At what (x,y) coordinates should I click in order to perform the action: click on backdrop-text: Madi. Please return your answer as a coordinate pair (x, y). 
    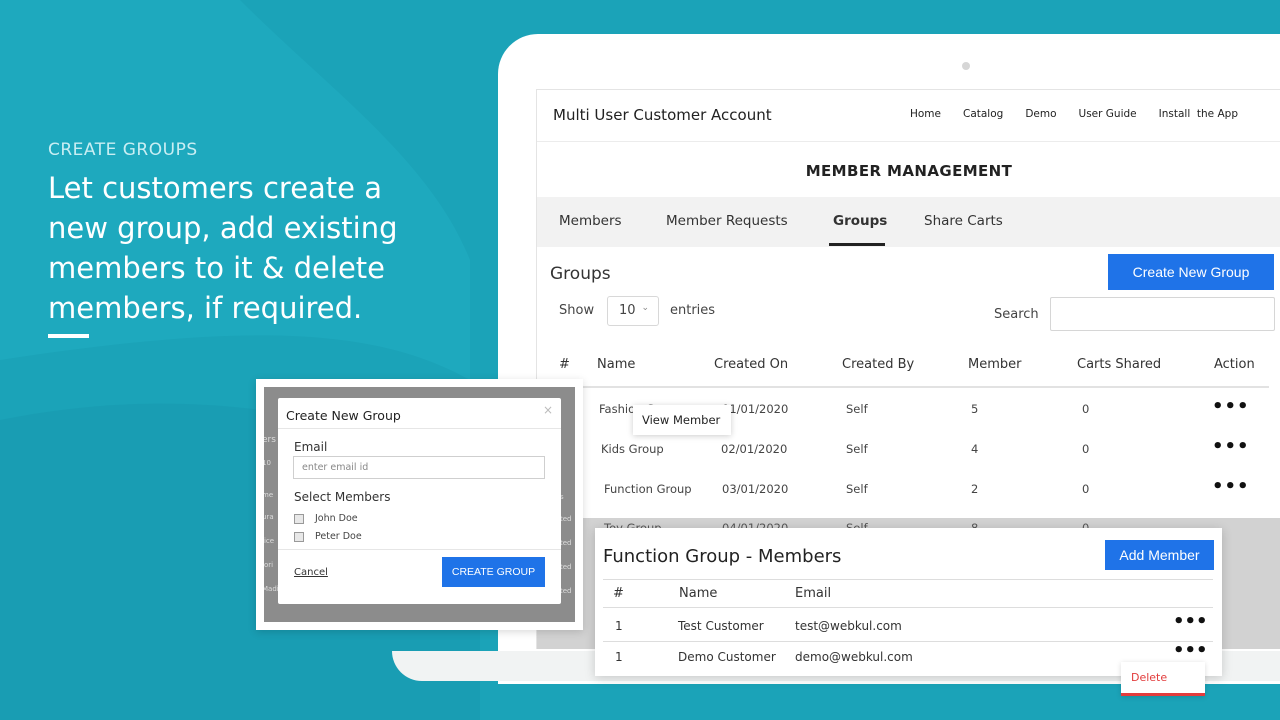
    Looking at the image, I should click on (271, 589).